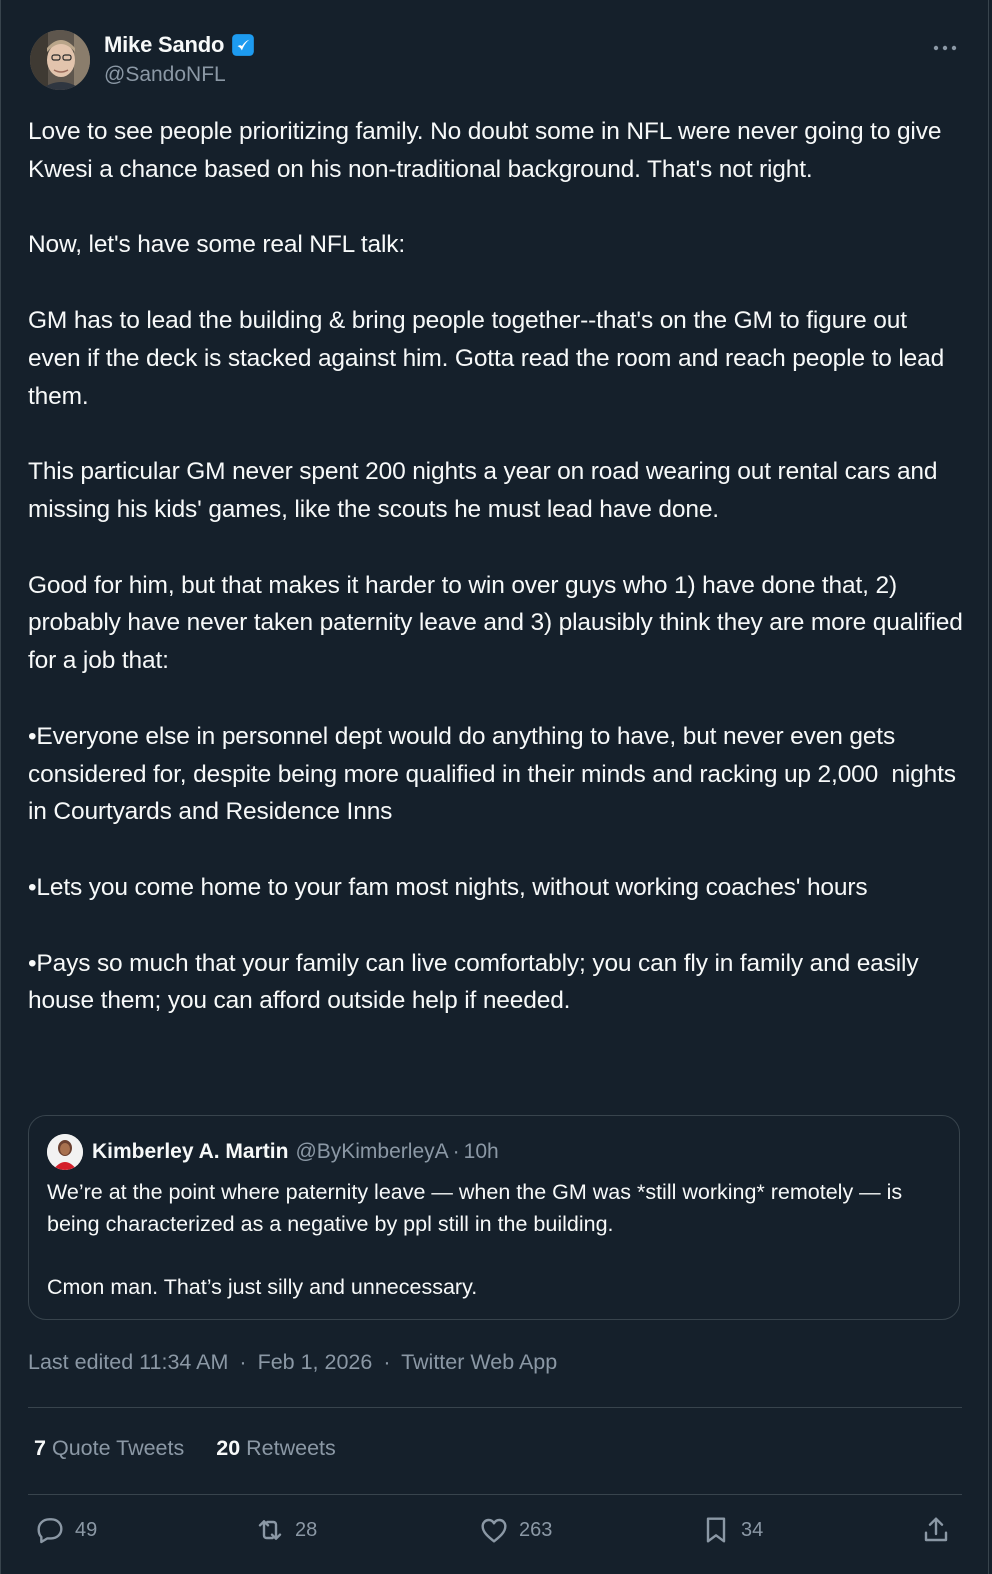  I want to click on quote-tweets-label: Quote Tweets, so click(118, 1448).